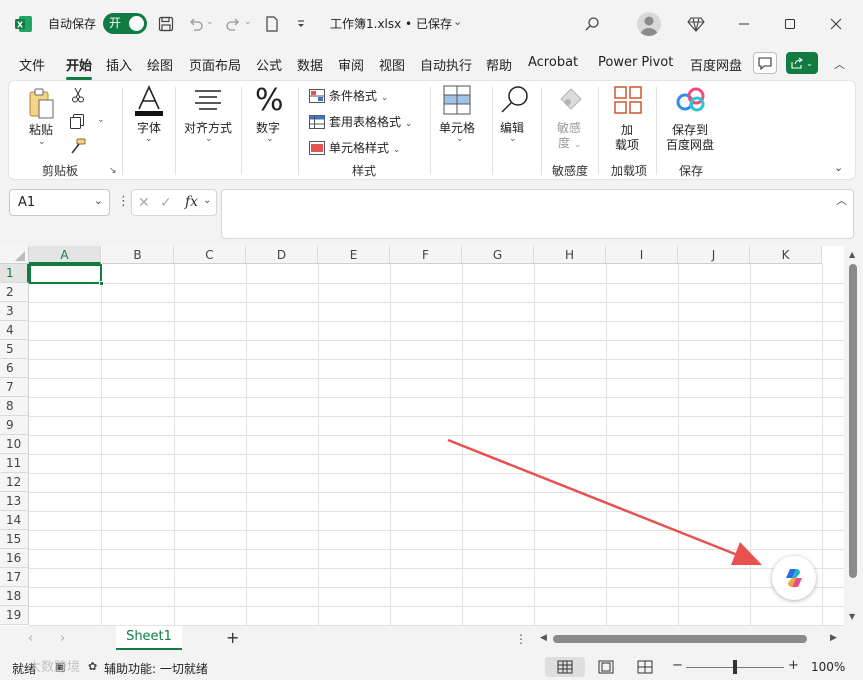  Describe the element at coordinates (14, 596) in the screenshot. I see `row-header: 18` at that location.